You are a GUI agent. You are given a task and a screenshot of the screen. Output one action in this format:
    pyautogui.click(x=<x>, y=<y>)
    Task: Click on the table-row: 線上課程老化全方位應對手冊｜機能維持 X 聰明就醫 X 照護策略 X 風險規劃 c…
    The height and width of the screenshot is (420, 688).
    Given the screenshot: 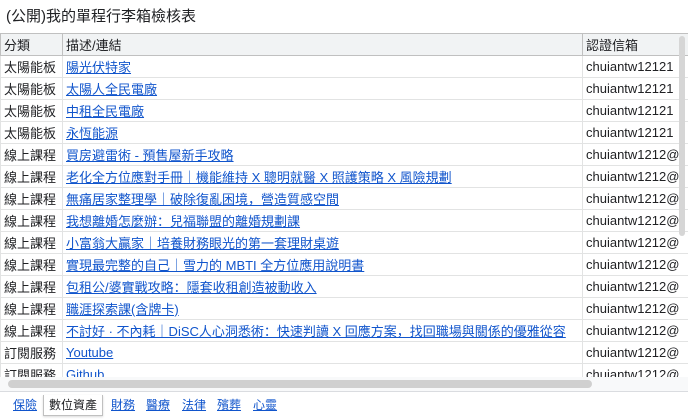 What is the action you would take?
    pyautogui.click(x=344, y=177)
    